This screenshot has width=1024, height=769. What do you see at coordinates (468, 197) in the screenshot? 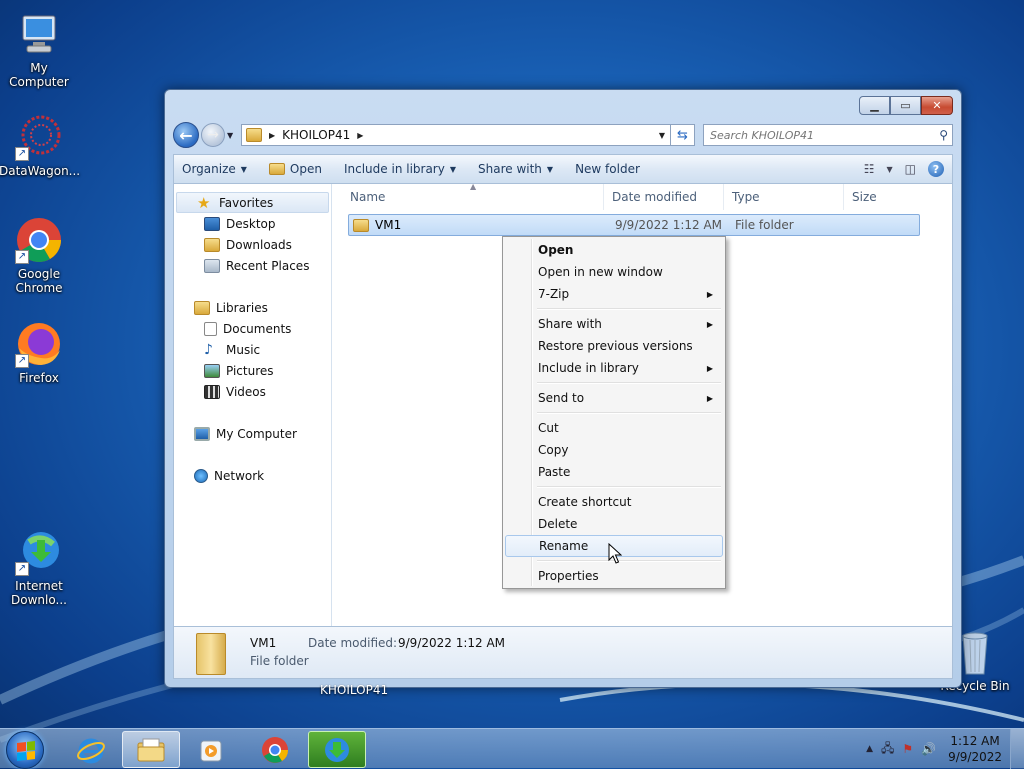
I see `column-header-name: Name` at bounding box center [468, 197].